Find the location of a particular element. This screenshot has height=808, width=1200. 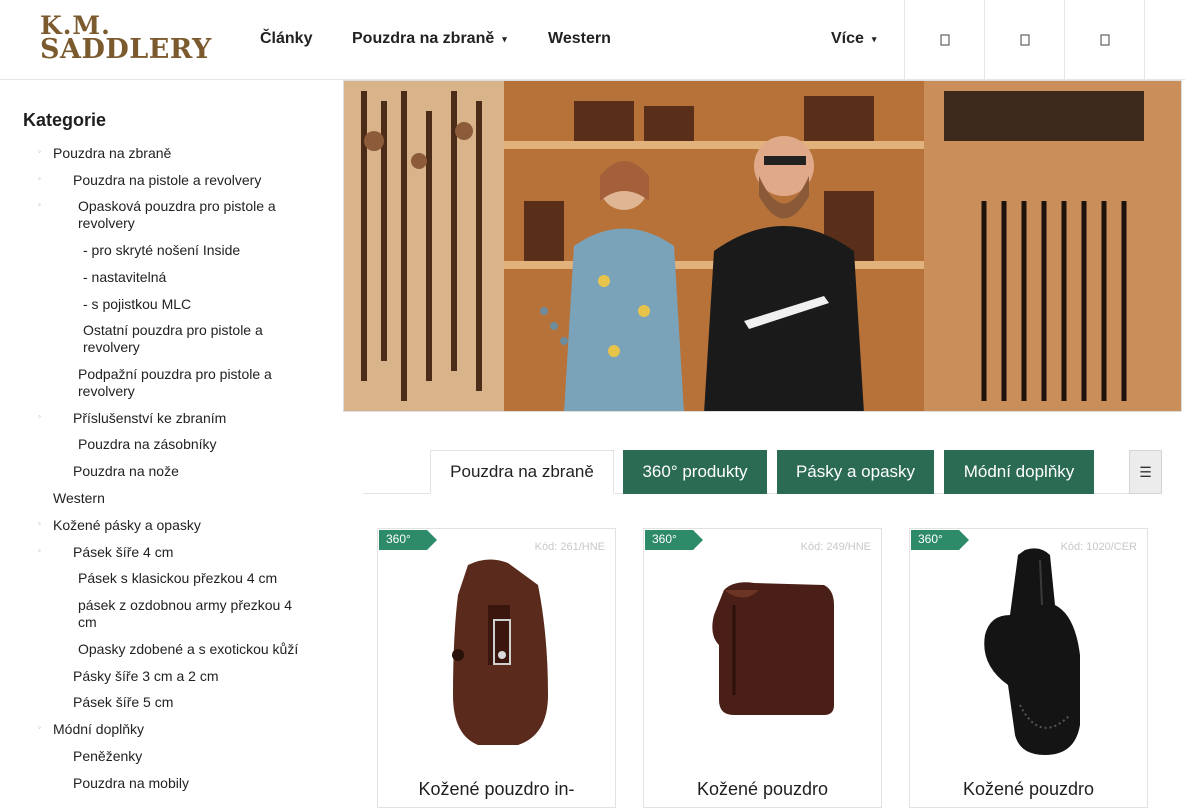

product-card: 360° Kód: 261/HNE Kožené pouzdro in- is located at coordinates (496, 668).